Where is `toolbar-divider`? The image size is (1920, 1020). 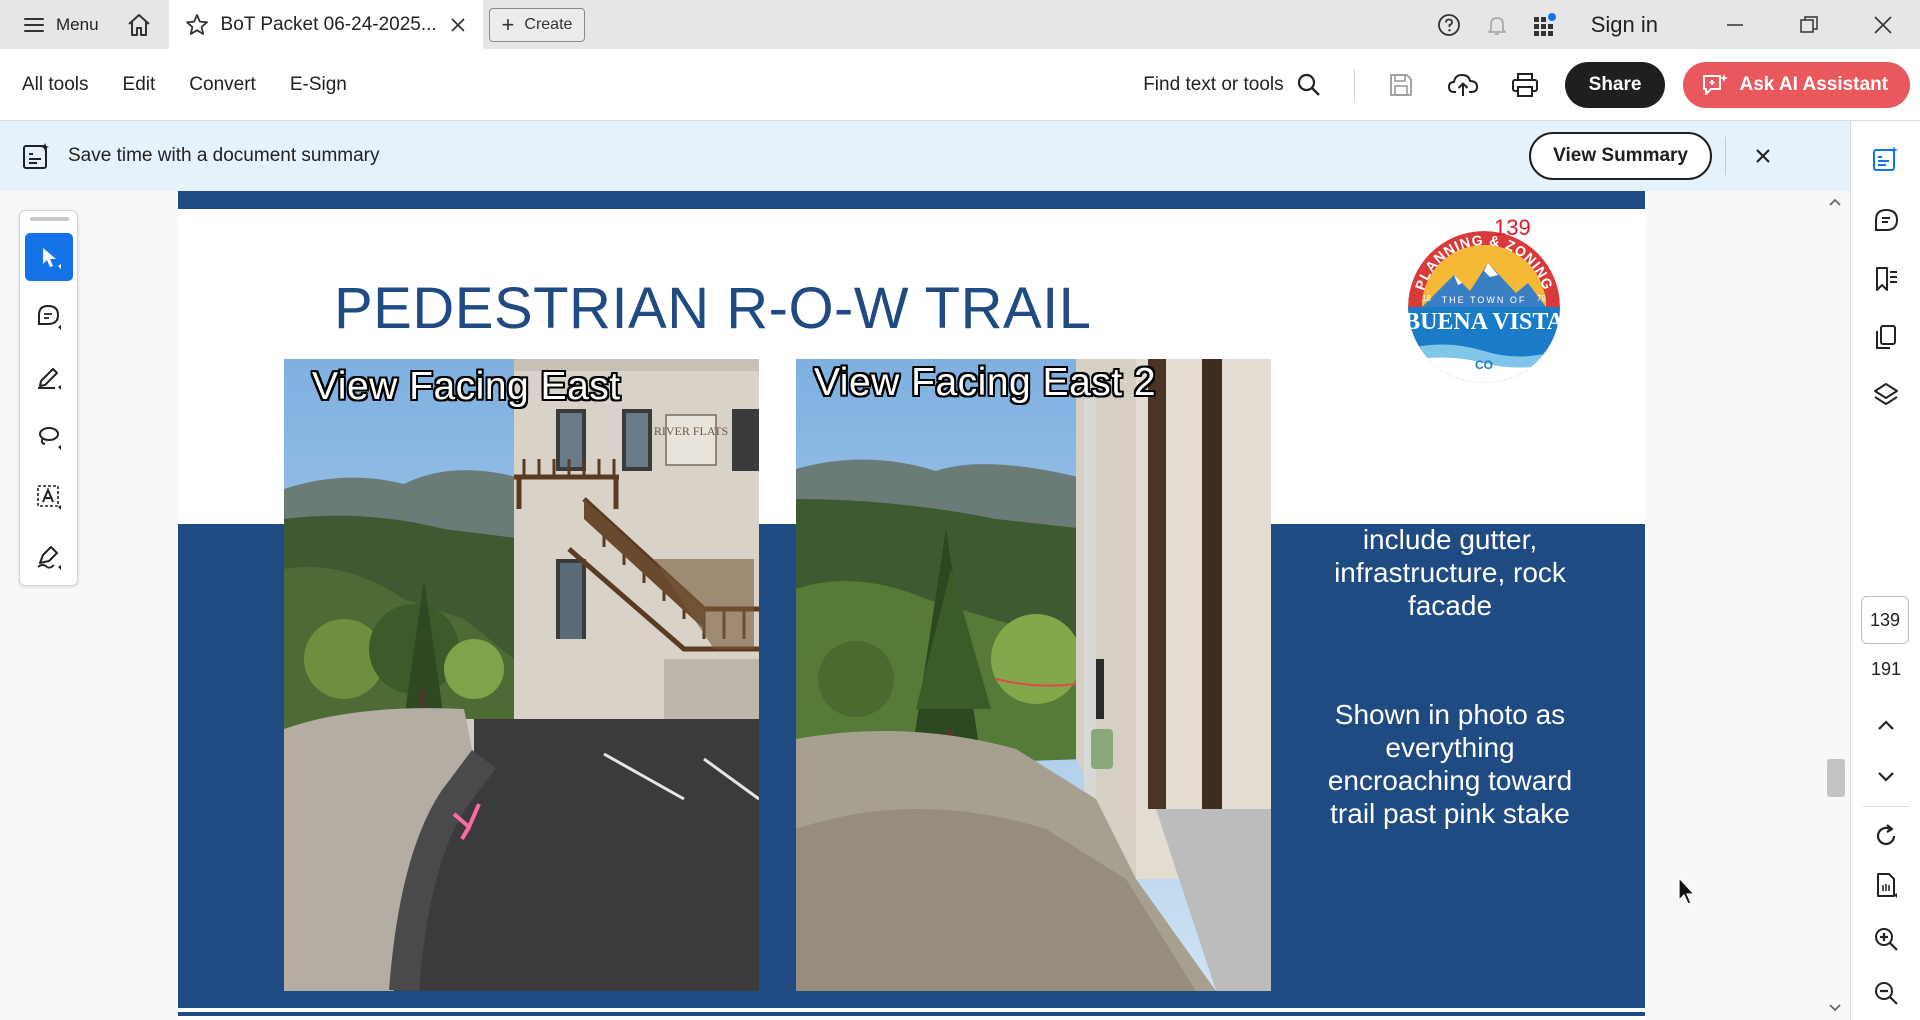 toolbar-divider is located at coordinates (1354, 85).